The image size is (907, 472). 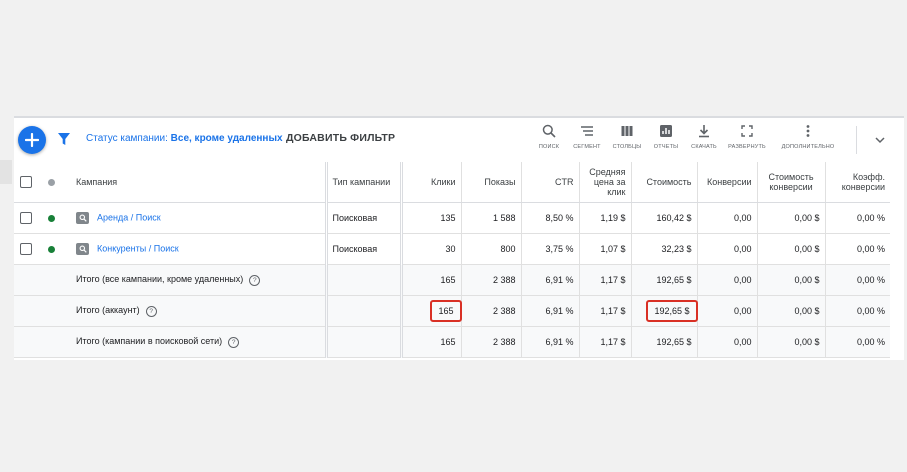 I want to click on clicks-cell: 30, so click(x=430, y=249).